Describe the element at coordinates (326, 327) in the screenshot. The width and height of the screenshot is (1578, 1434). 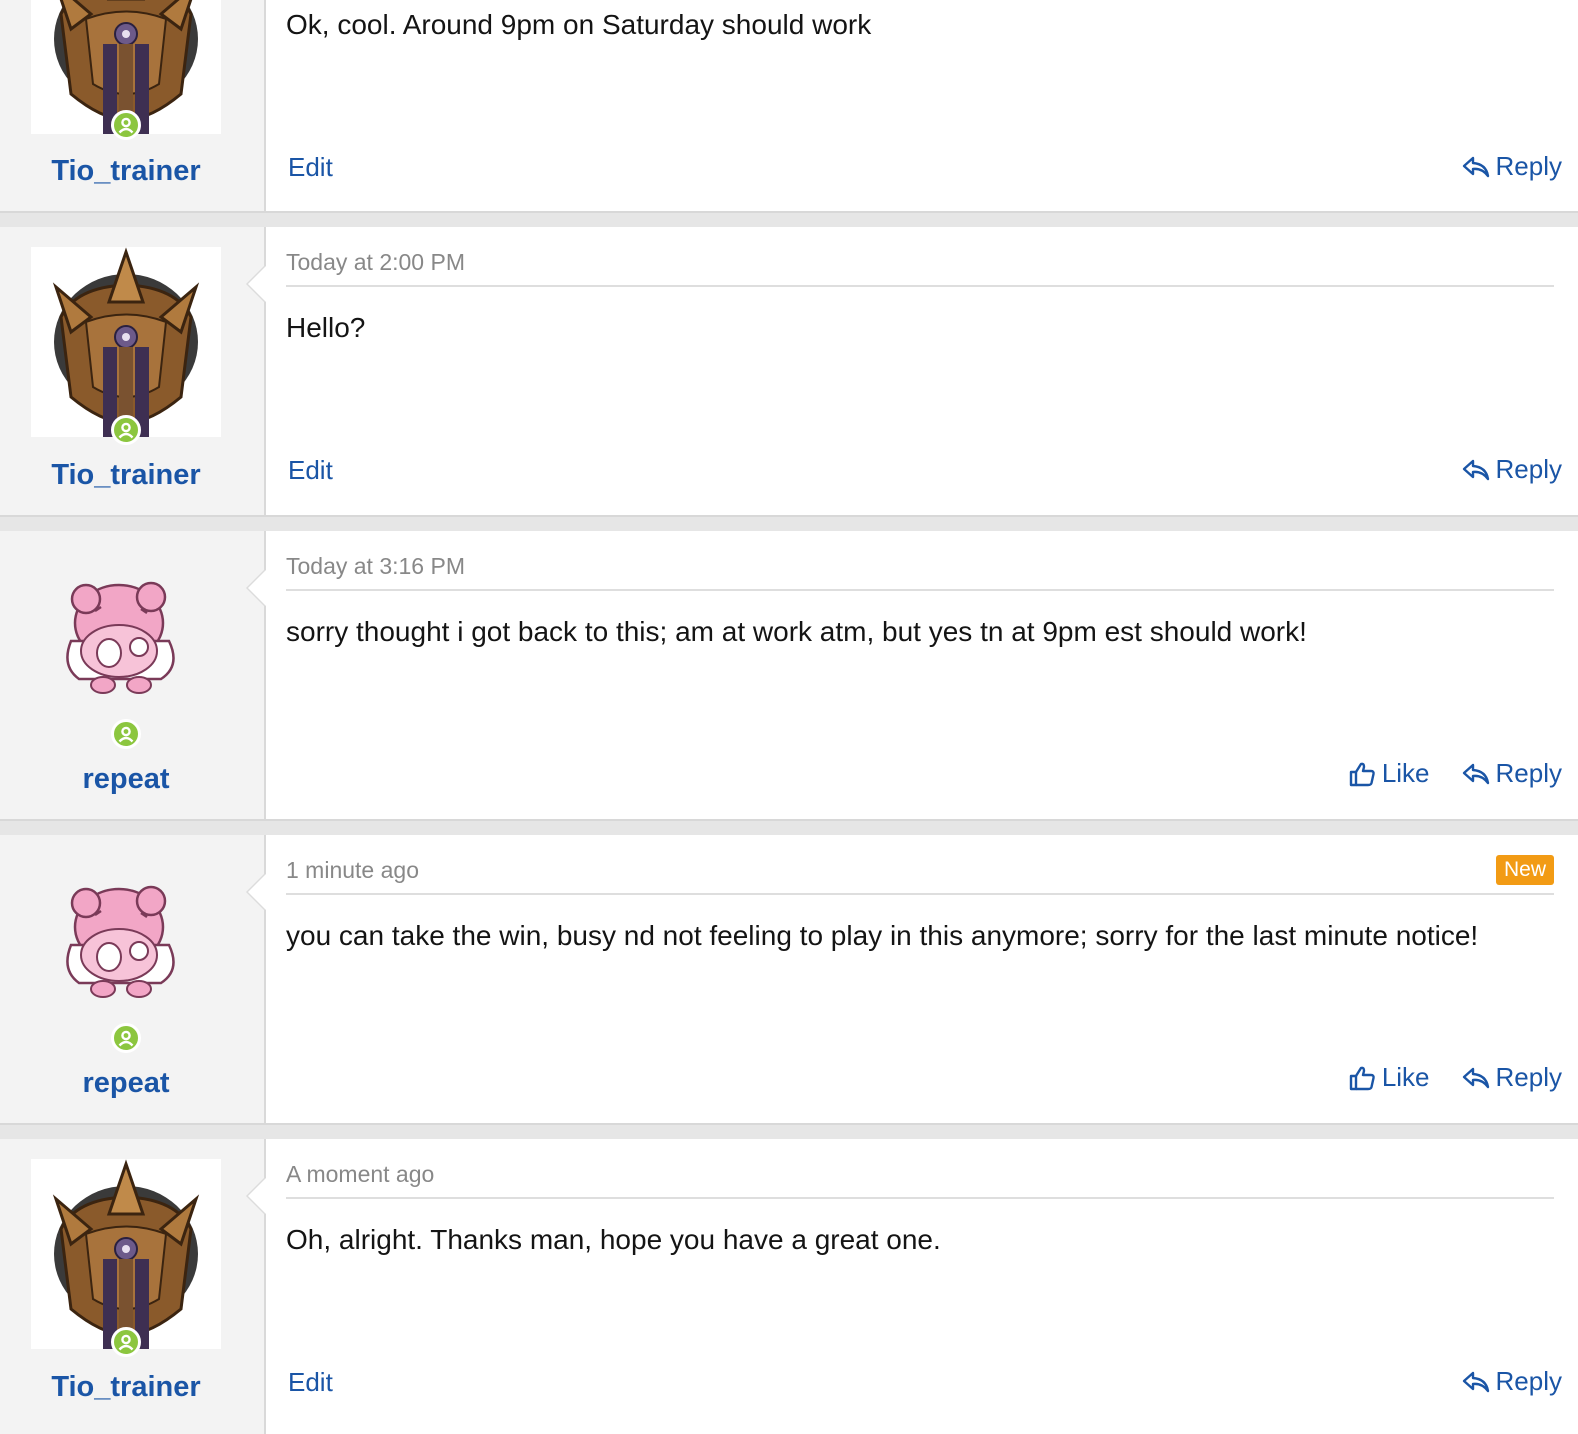
I see `post-message: Hello?` at that location.